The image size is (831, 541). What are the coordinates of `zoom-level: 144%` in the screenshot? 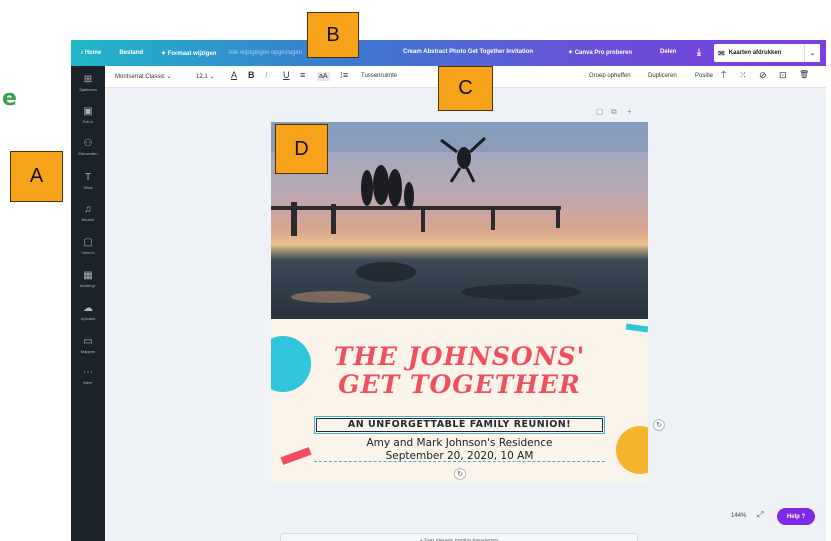 It's located at (738, 516).